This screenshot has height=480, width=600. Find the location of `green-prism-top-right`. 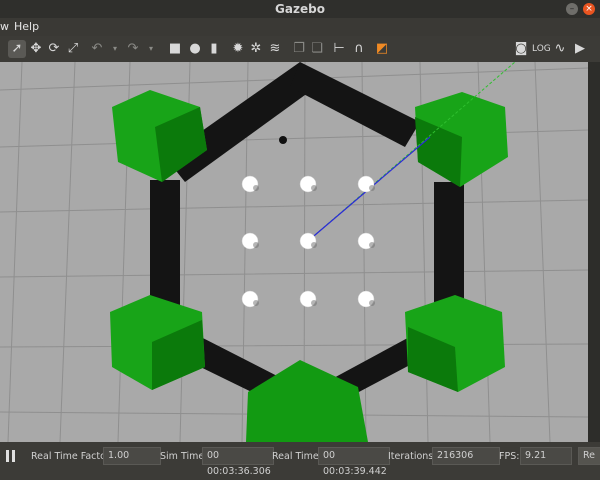

green-prism-top-right is located at coordinates (461, 139).